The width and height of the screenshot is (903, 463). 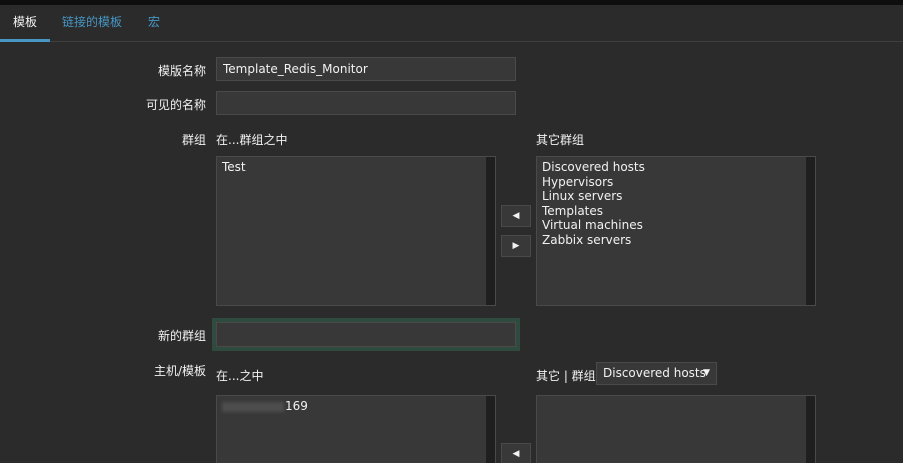 I want to click on select-value: Discovered hosts, so click(x=654, y=373).